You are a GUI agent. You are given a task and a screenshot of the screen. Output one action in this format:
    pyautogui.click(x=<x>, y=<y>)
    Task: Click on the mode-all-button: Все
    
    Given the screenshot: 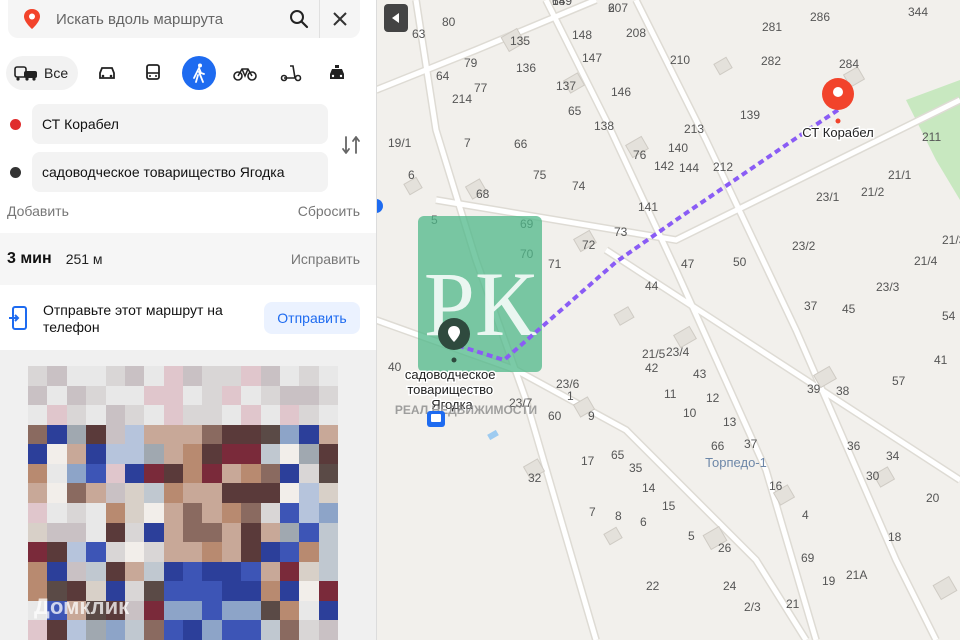 What is the action you would take?
    pyautogui.click(x=42, y=73)
    